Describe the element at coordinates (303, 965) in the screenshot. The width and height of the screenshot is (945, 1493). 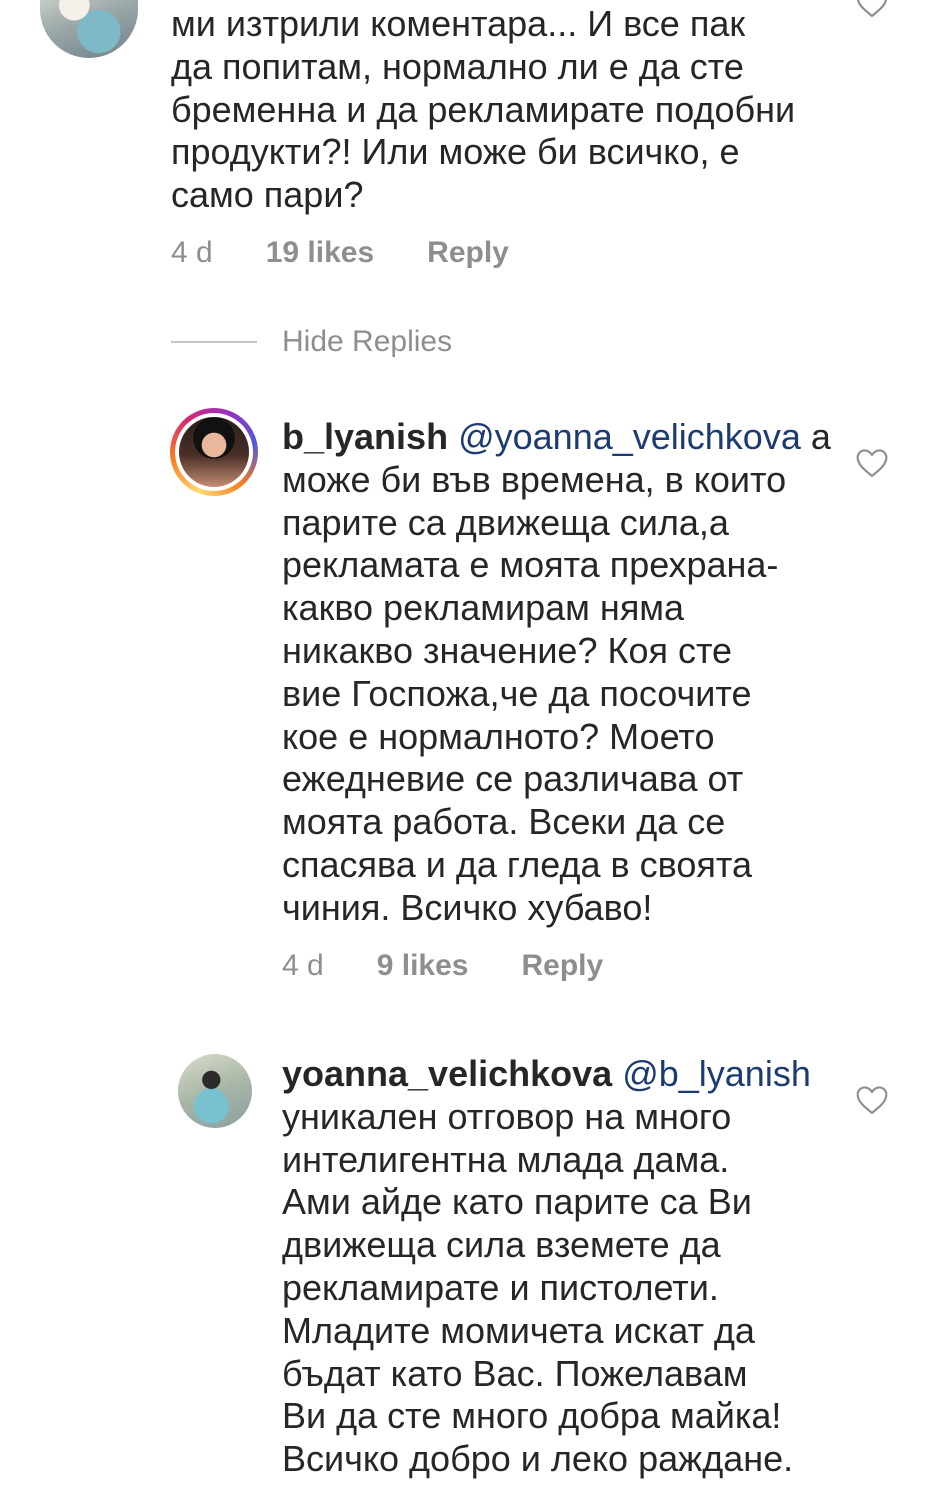
I see `reply-time: 4 d` at that location.